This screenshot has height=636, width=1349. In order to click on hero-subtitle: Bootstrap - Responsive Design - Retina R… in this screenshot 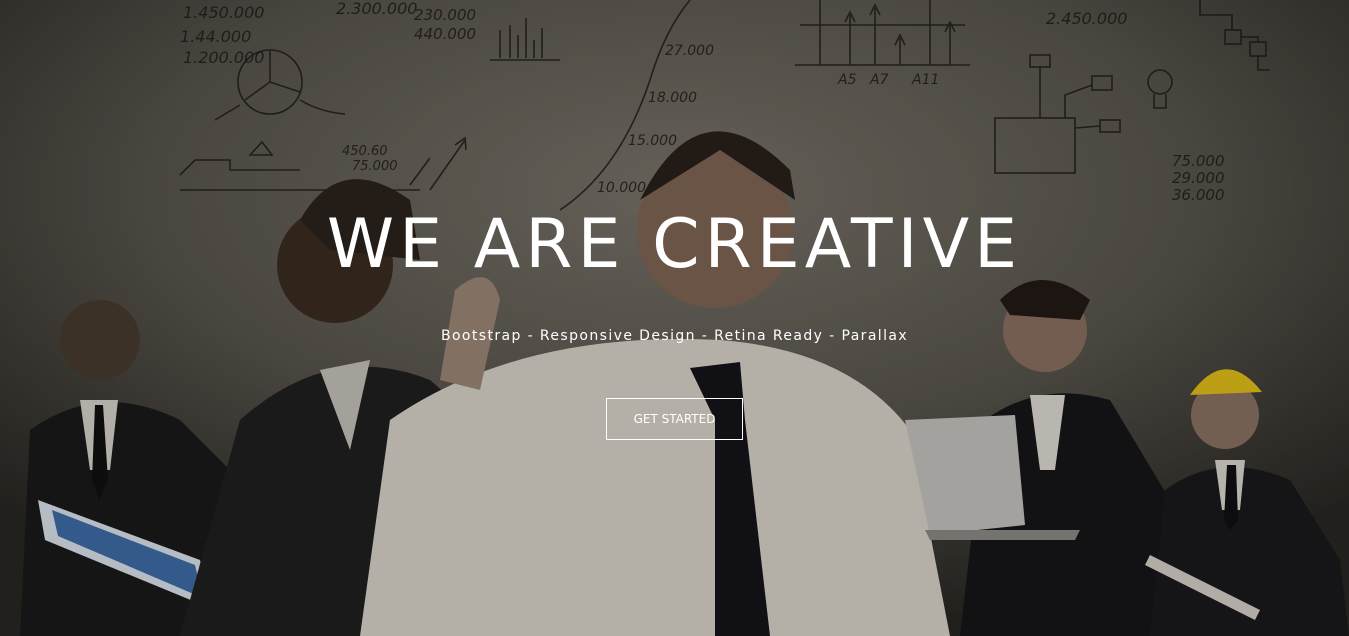, I will do `click(674, 336)`.